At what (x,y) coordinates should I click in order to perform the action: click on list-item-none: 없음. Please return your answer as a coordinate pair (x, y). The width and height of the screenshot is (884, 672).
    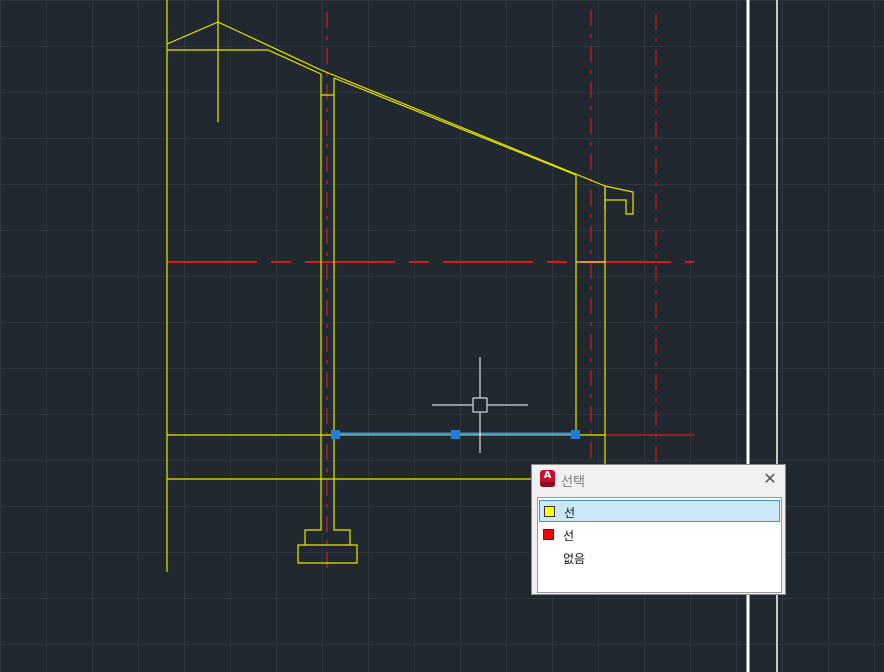
    Looking at the image, I should click on (659, 558).